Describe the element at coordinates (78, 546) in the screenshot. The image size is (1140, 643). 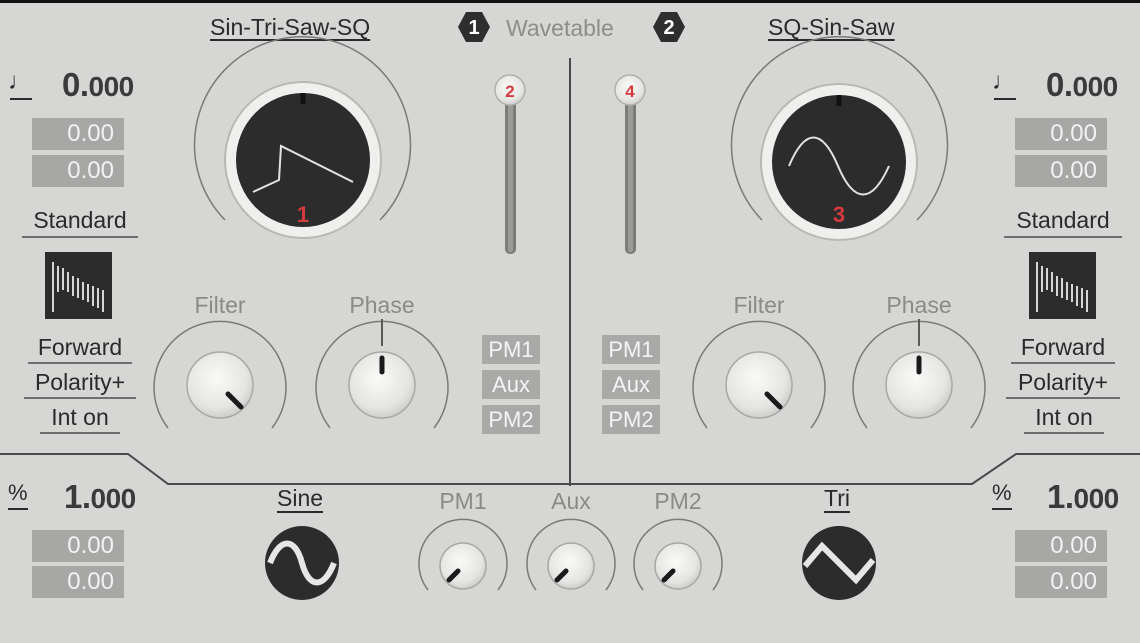
I see `bottom-left-field-a: 0.00` at that location.